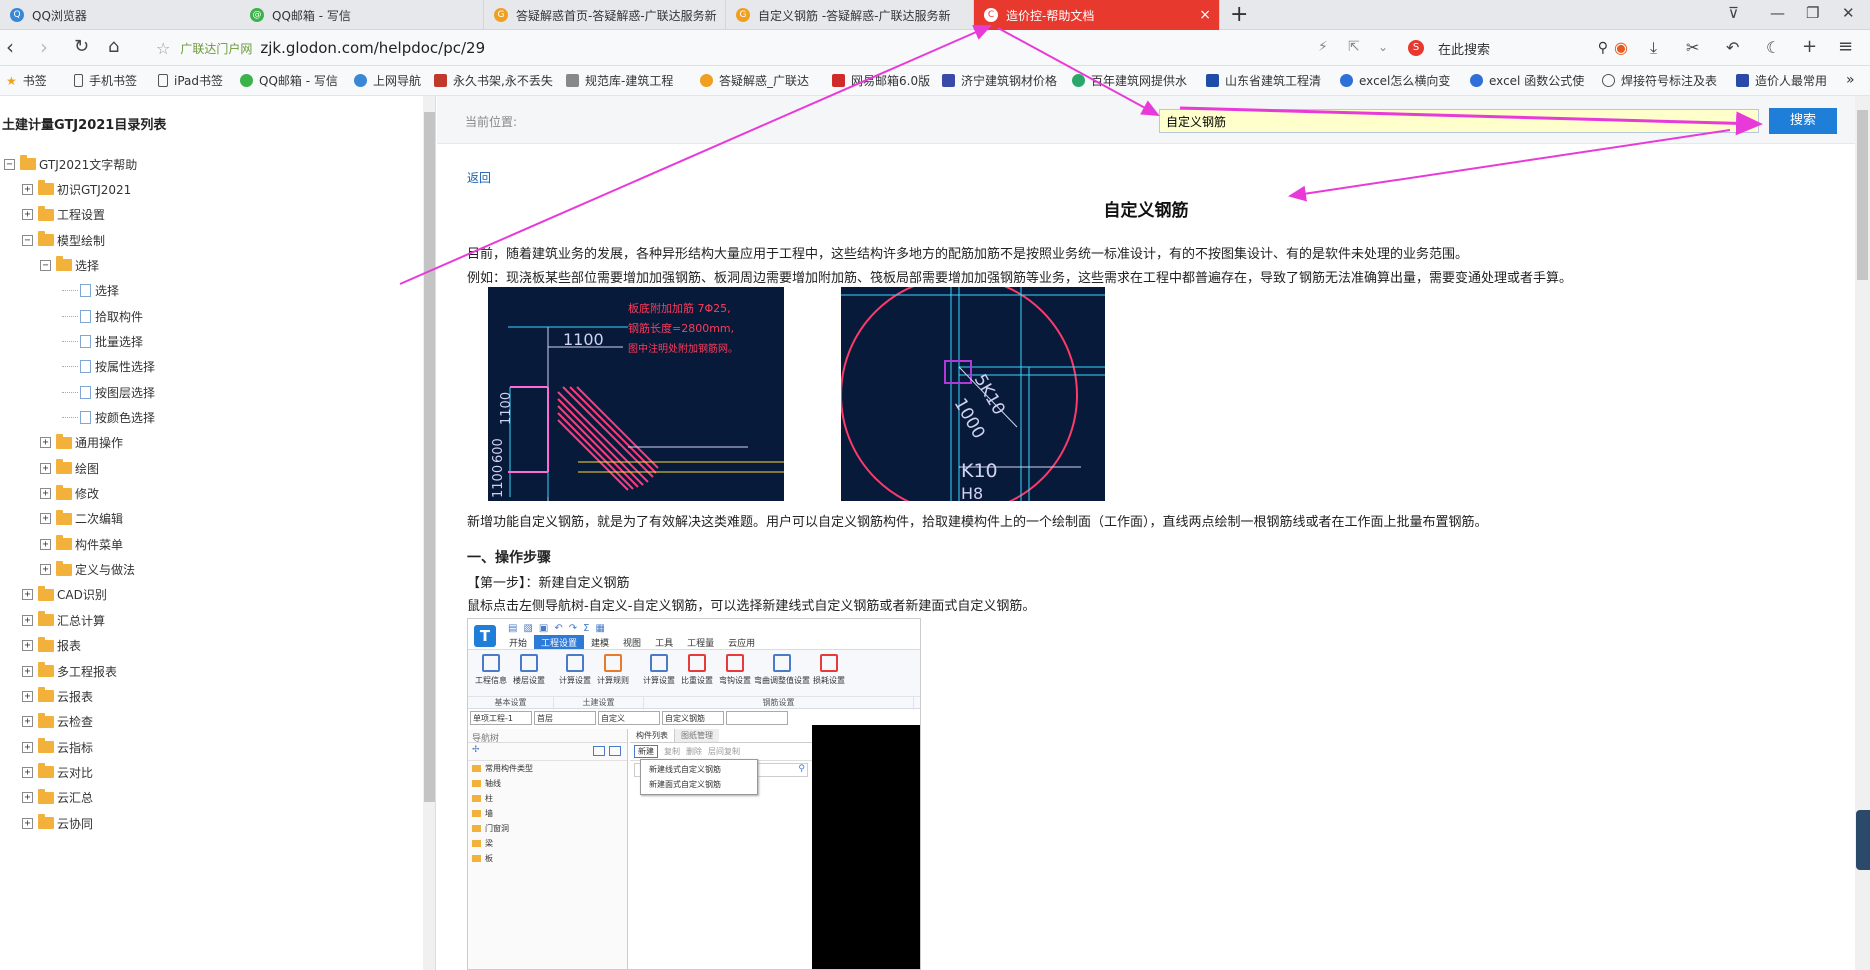 The width and height of the screenshot is (1870, 970). I want to click on tree-folder-item: + CAD识别, so click(64, 595).